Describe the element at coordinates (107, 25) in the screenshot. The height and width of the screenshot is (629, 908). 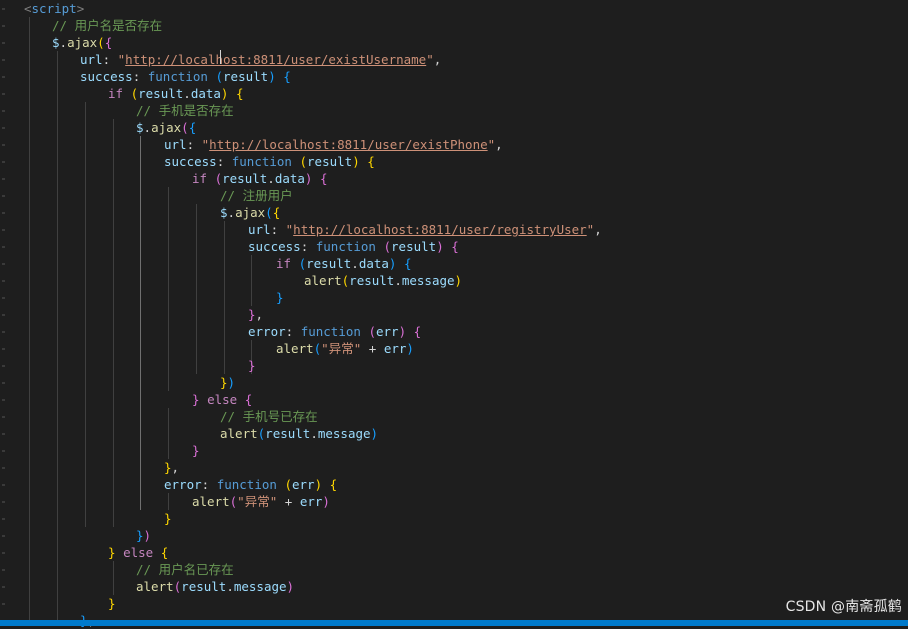
I see `code-line: // 用户名是否存在` at that location.